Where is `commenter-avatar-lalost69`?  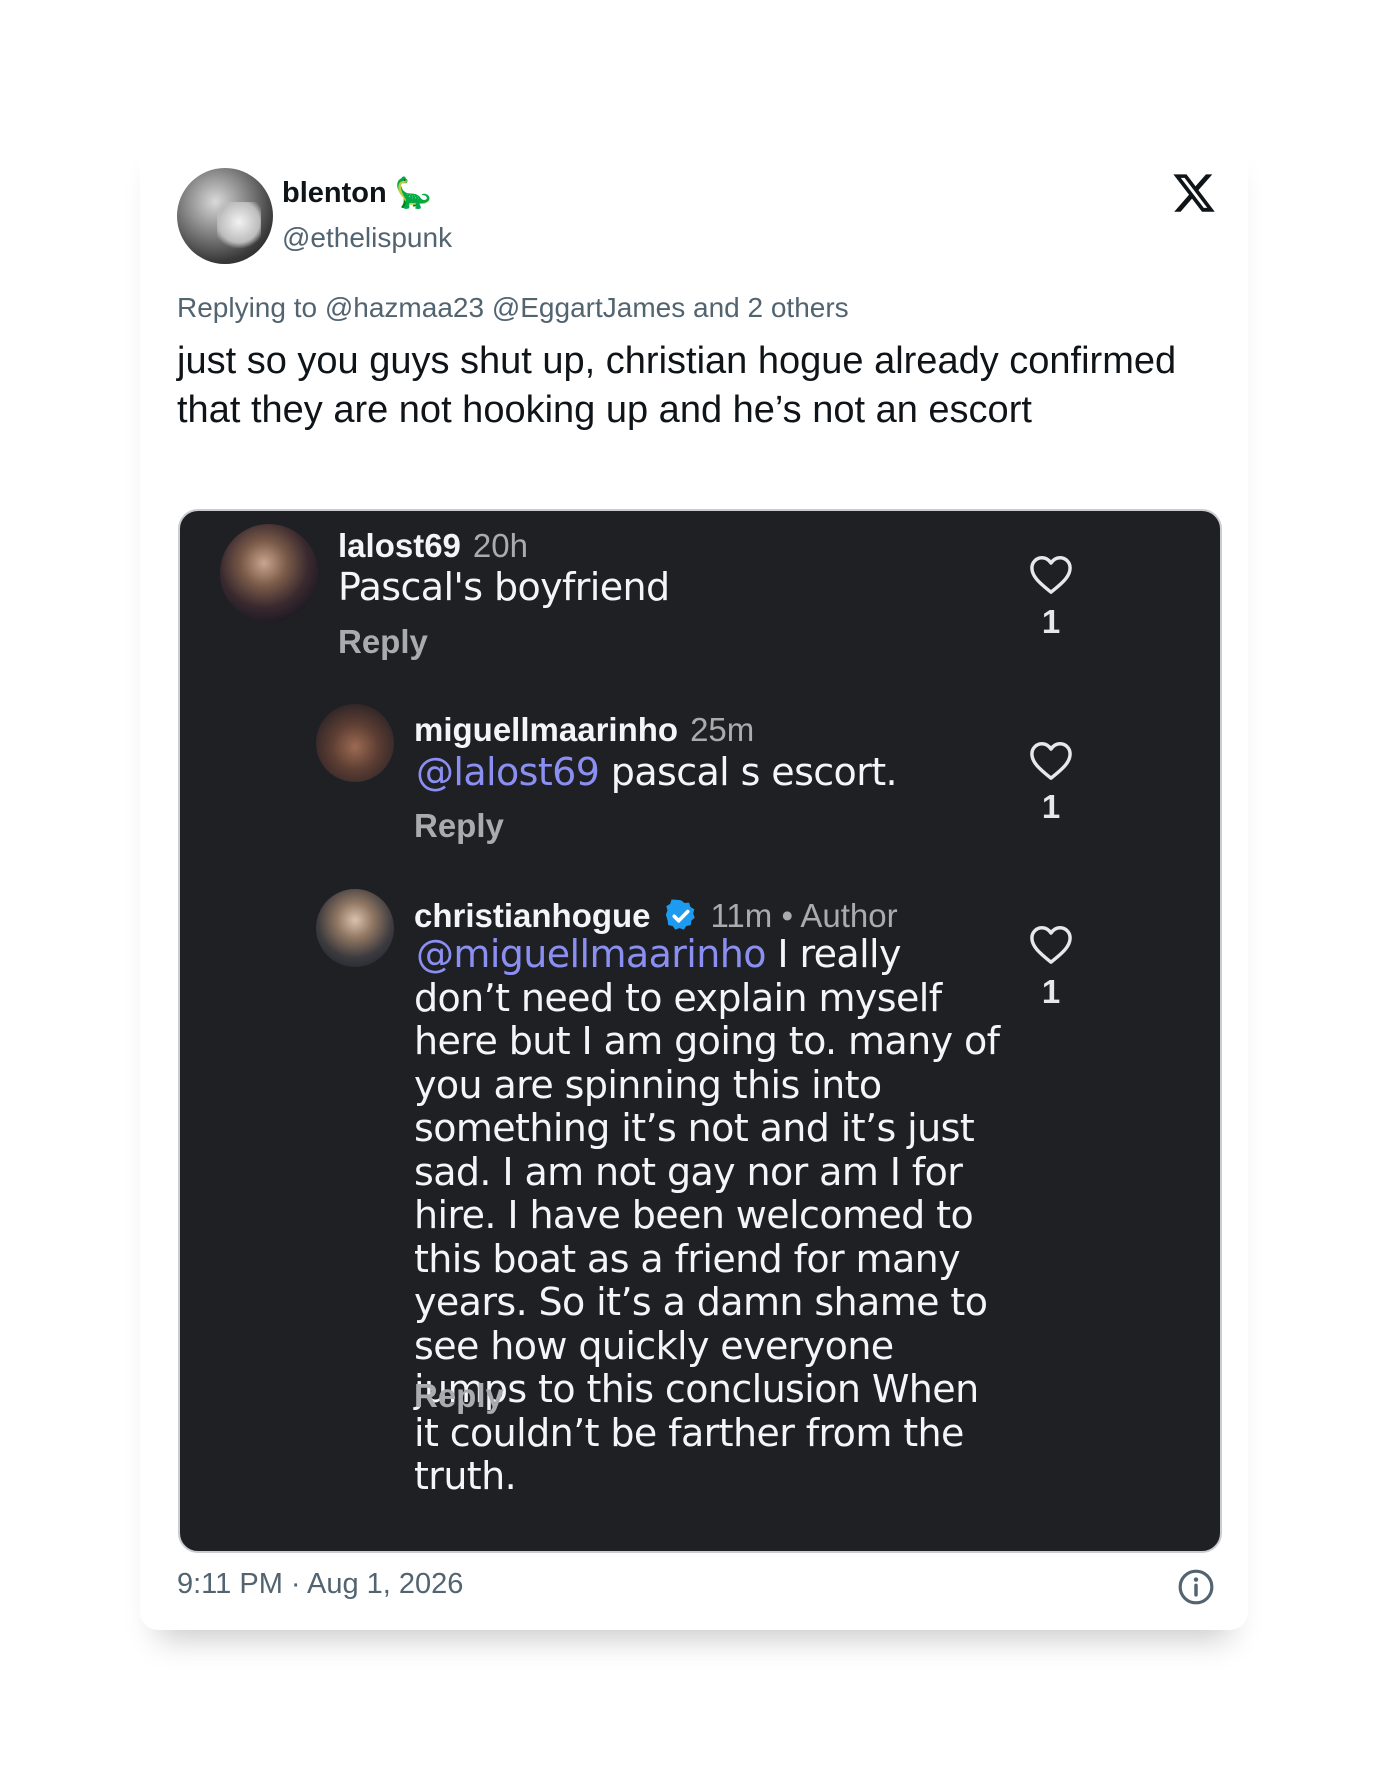
commenter-avatar-lalost69 is located at coordinates (269, 573).